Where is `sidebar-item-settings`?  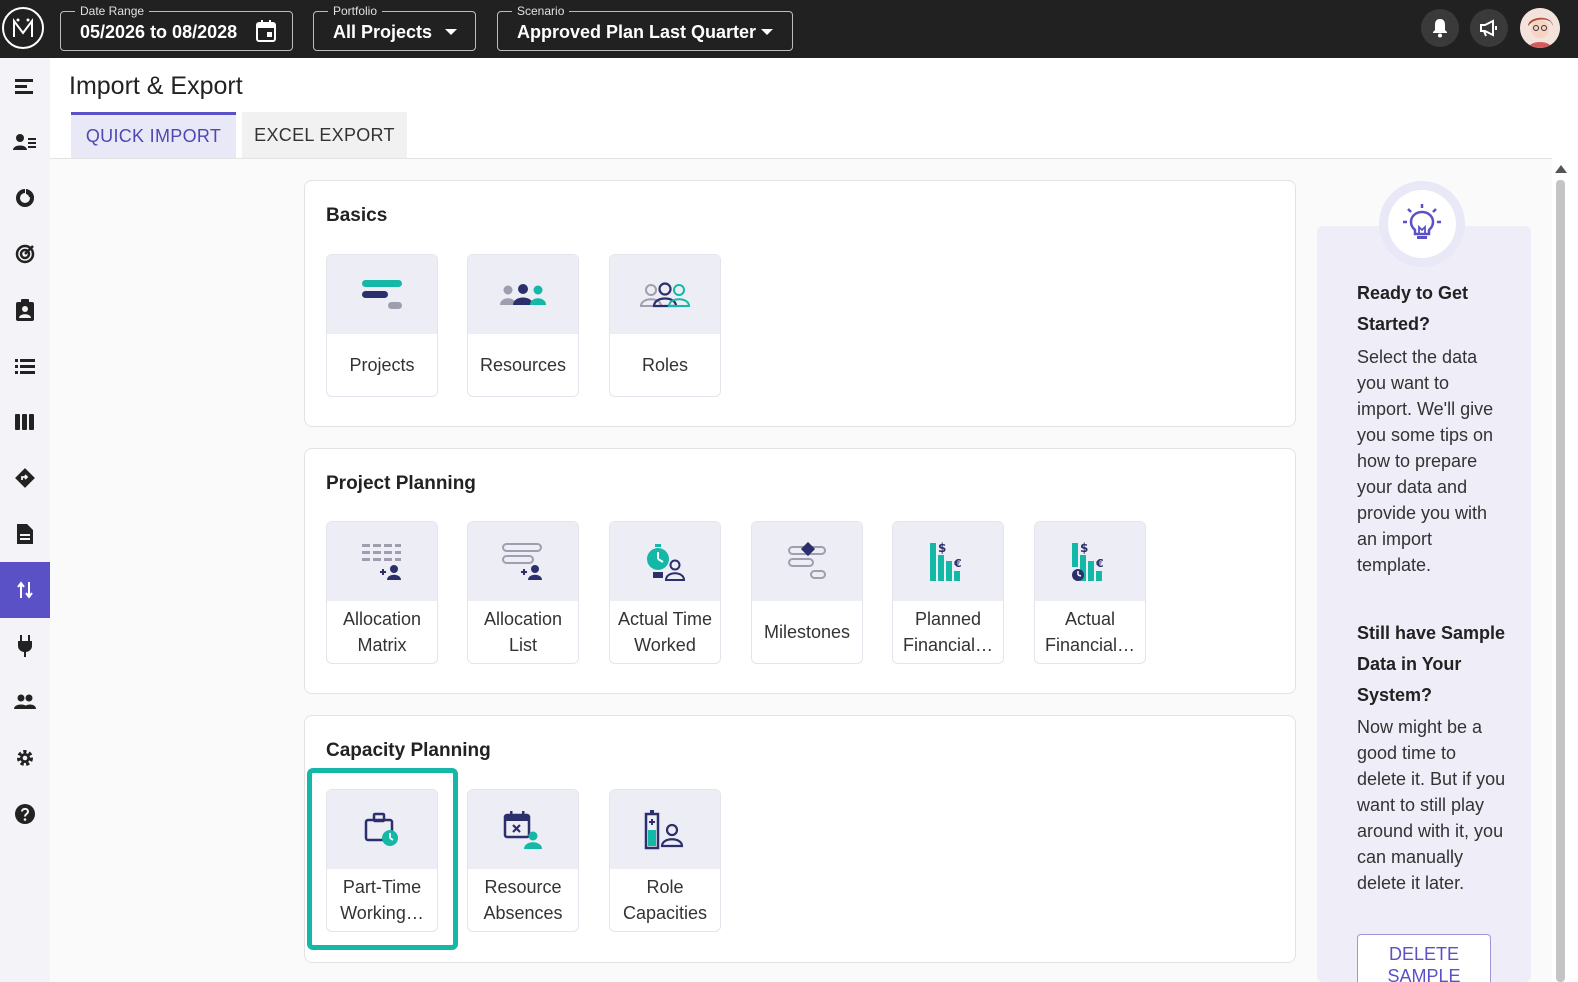 sidebar-item-settings is located at coordinates (25, 758).